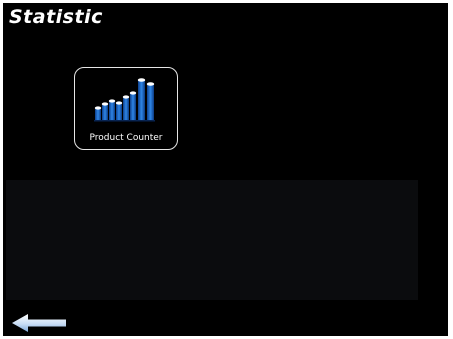 The image size is (453, 339). What do you see at coordinates (126, 138) in the screenshot?
I see `tile-label: Product Counter` at bounding box center [126, 138].